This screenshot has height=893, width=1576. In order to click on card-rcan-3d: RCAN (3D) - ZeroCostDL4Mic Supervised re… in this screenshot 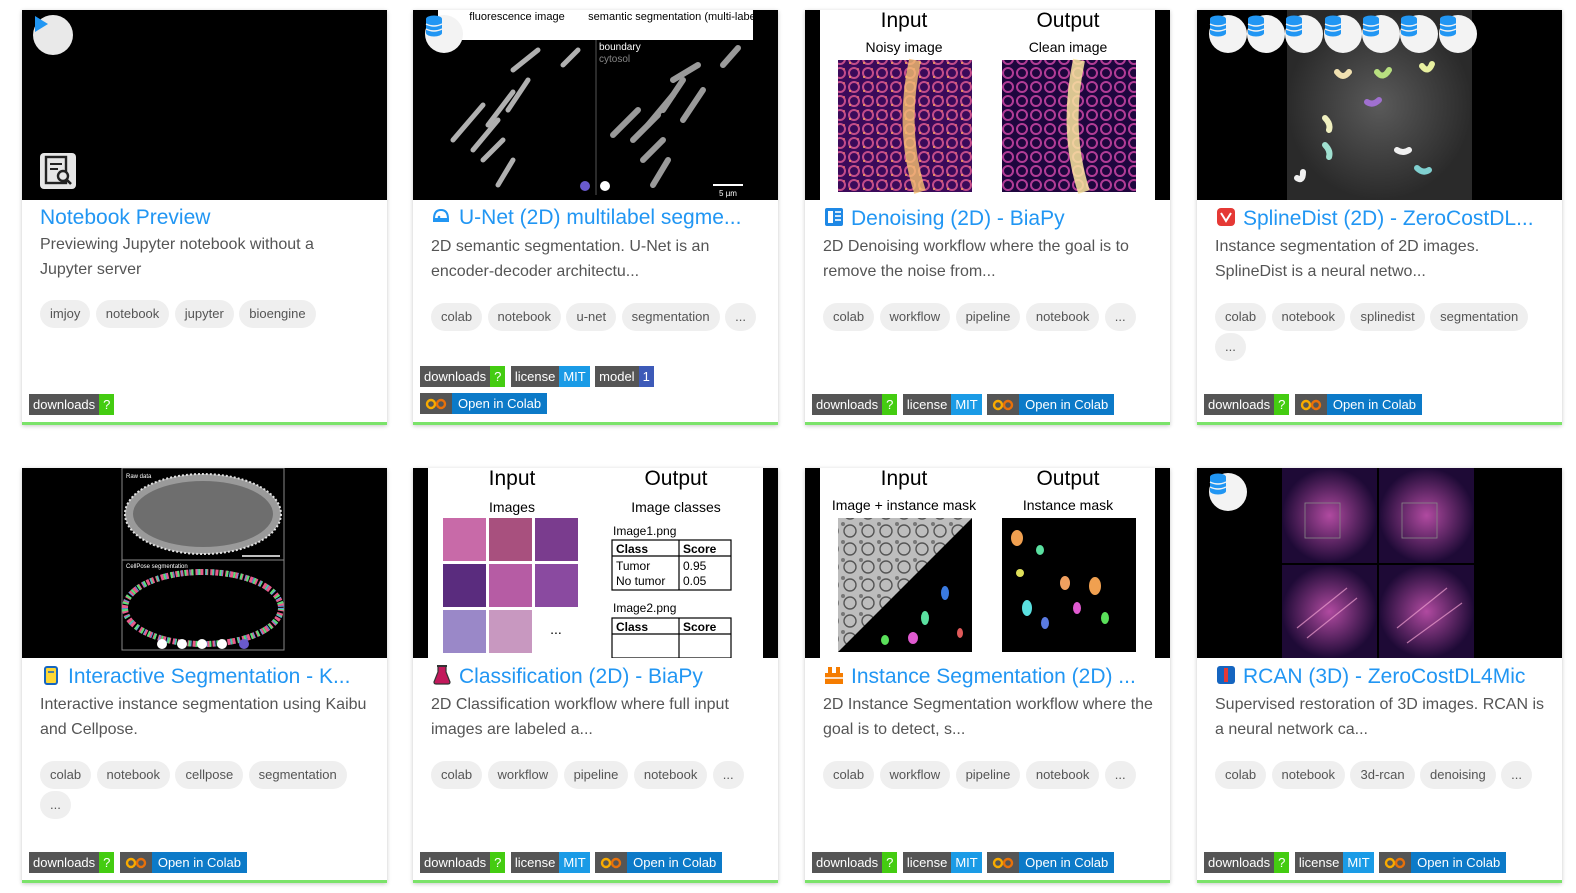, I will do `click(1379, 675)`.